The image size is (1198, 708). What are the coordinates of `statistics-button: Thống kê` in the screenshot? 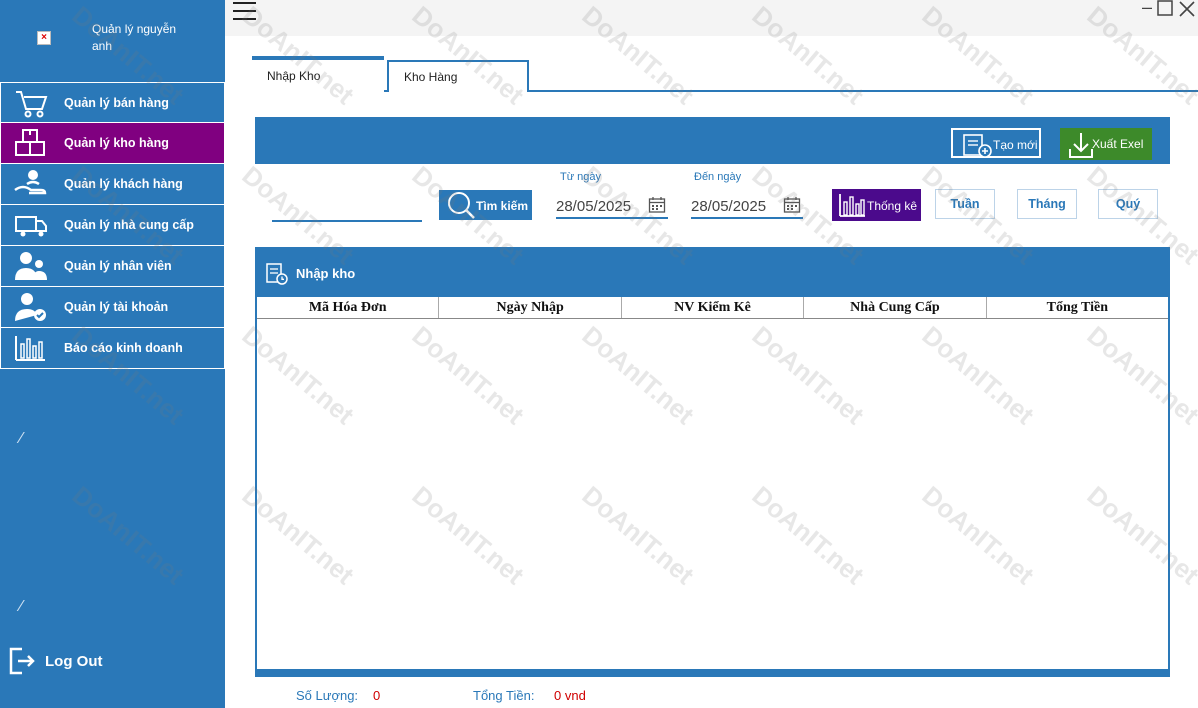 It's located at (876, 205).